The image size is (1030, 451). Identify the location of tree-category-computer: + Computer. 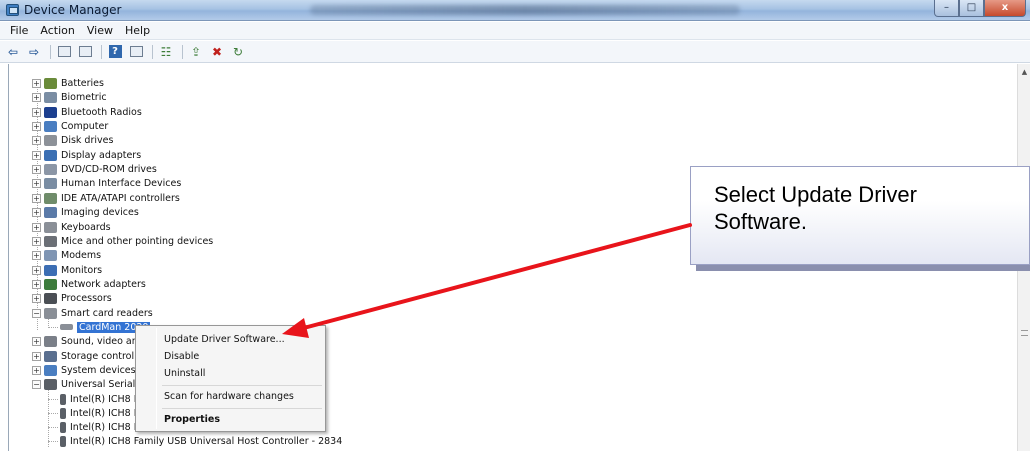
(70, 126).